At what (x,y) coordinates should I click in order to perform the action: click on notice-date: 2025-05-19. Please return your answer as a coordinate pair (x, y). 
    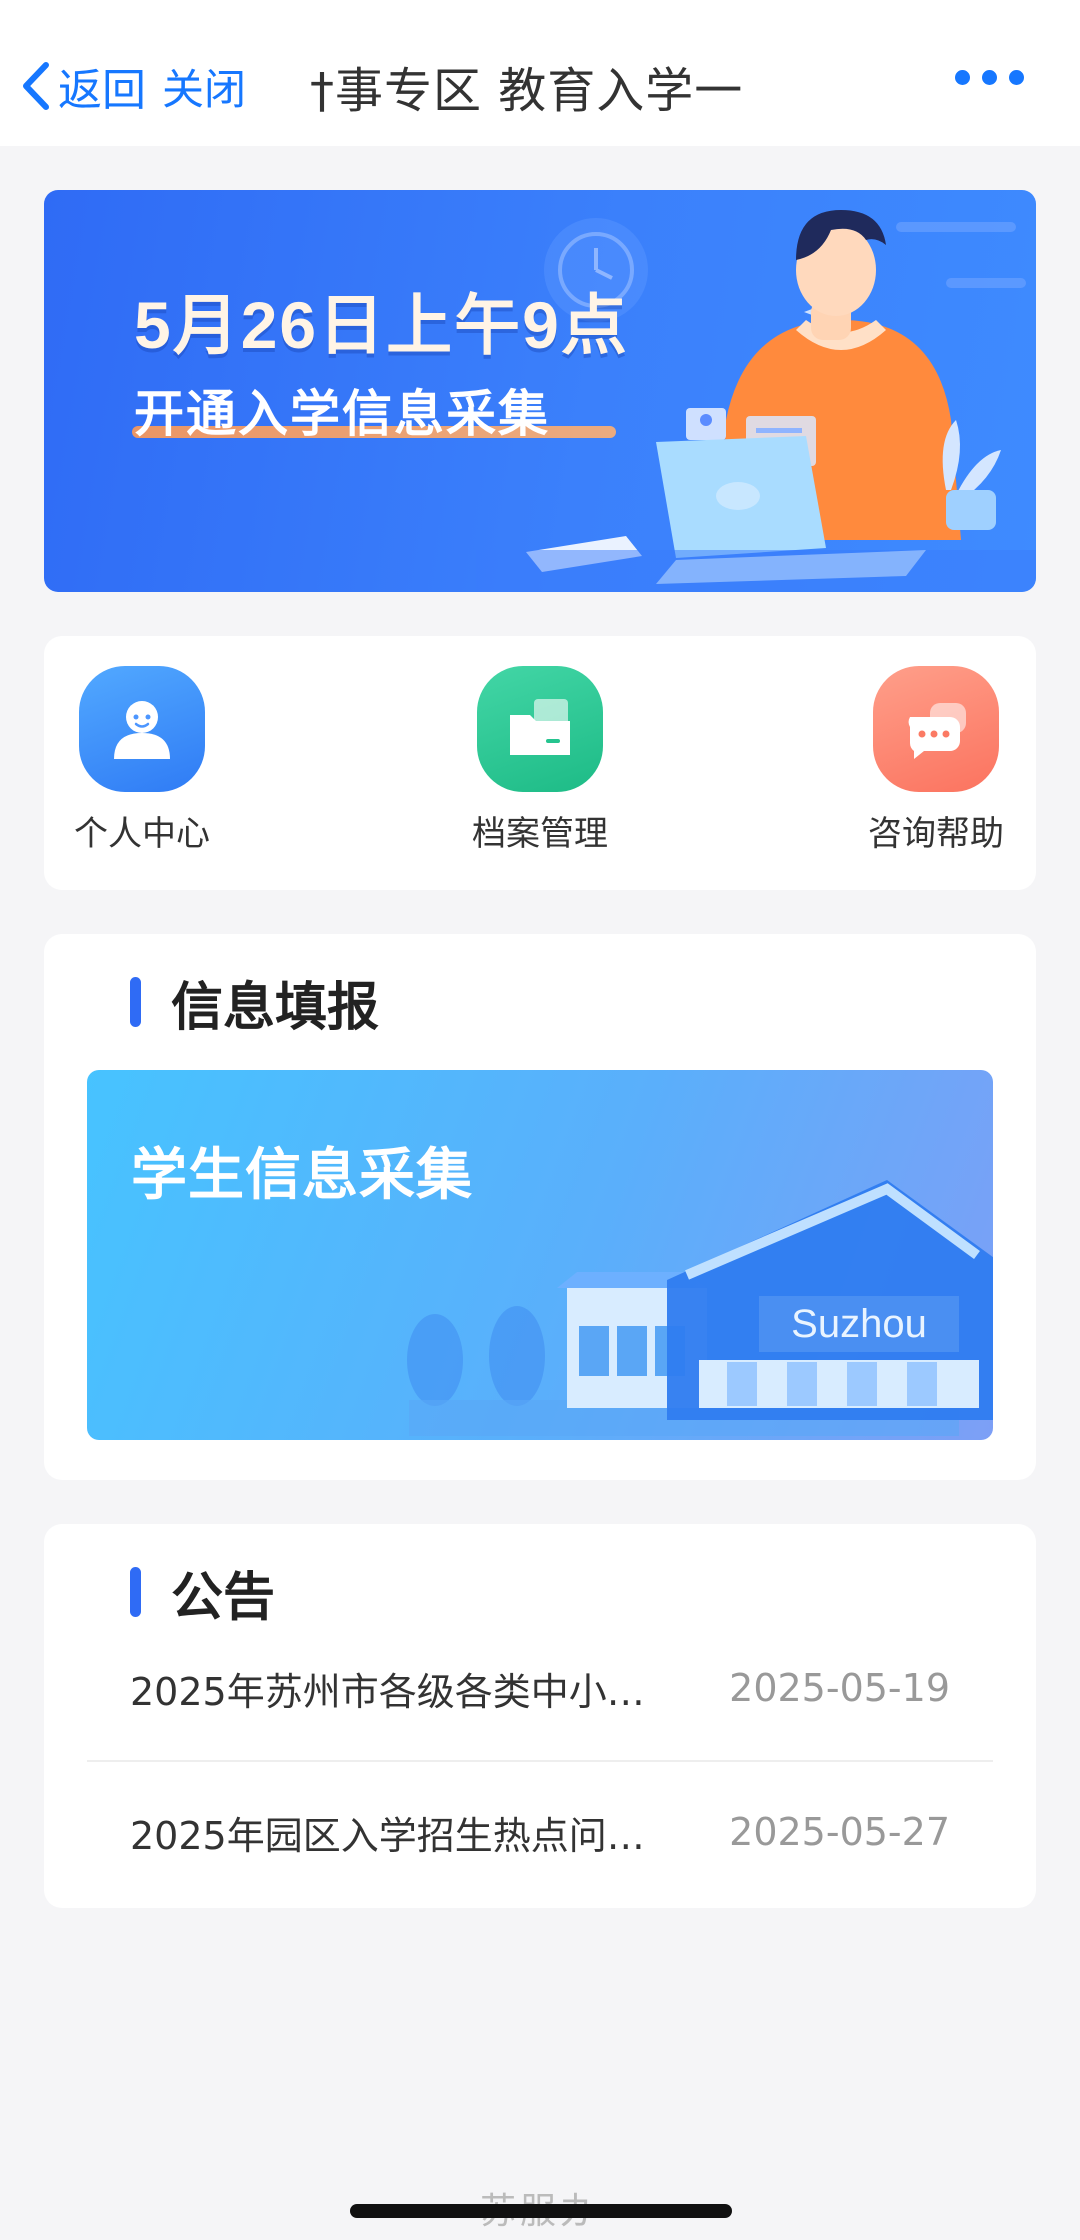
    Looking at the image, I should click on (839, 1688).